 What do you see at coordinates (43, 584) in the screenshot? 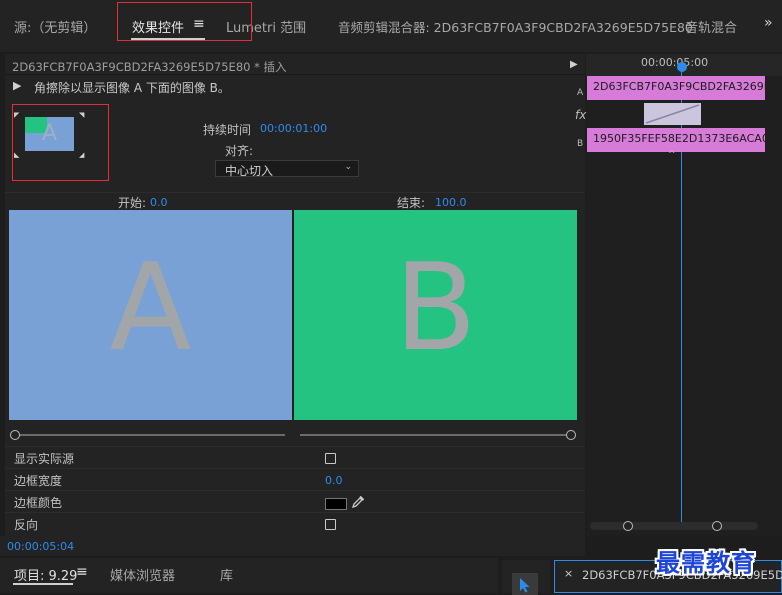
I see `active-tab-underline` at bounding box center [43, 584].